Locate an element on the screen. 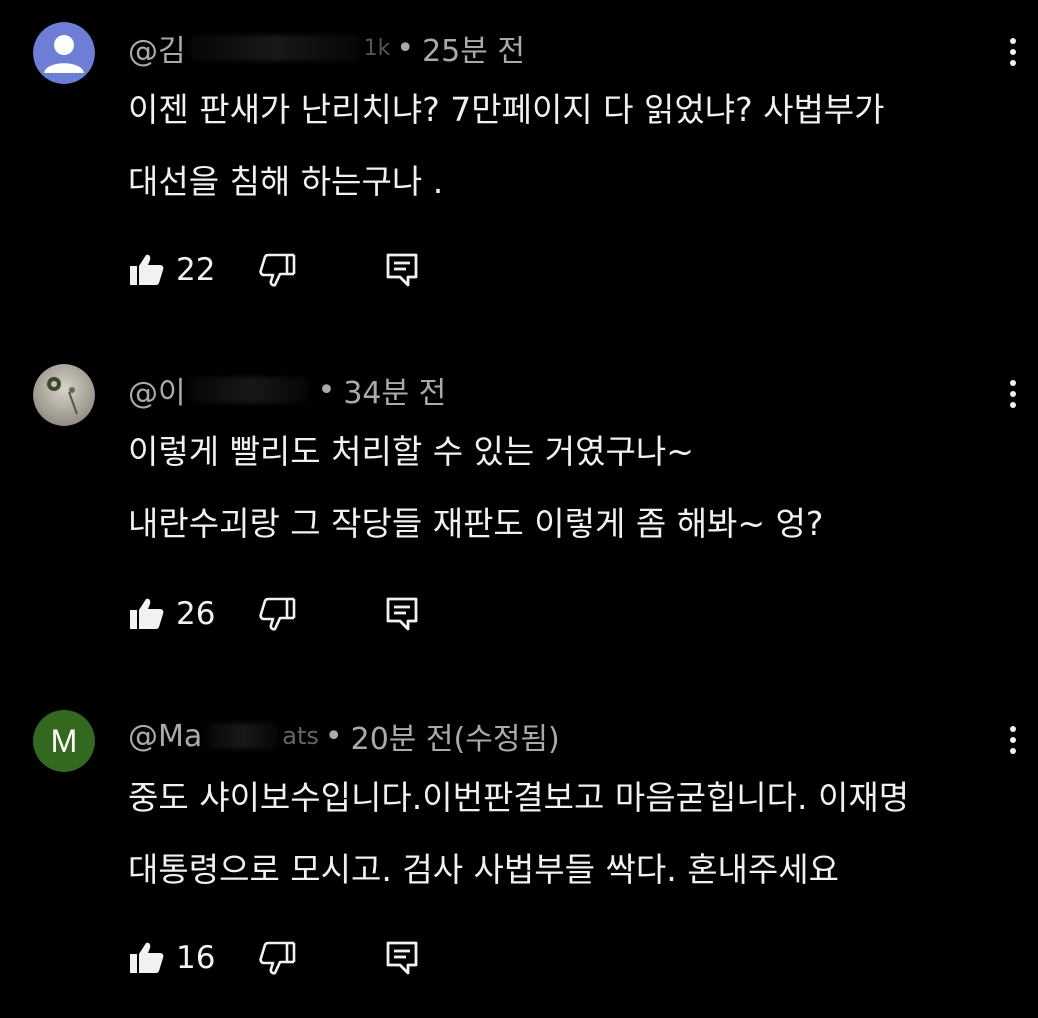  comment-header: @김 1k • 25분 전 is located at coordinates (326, 48).